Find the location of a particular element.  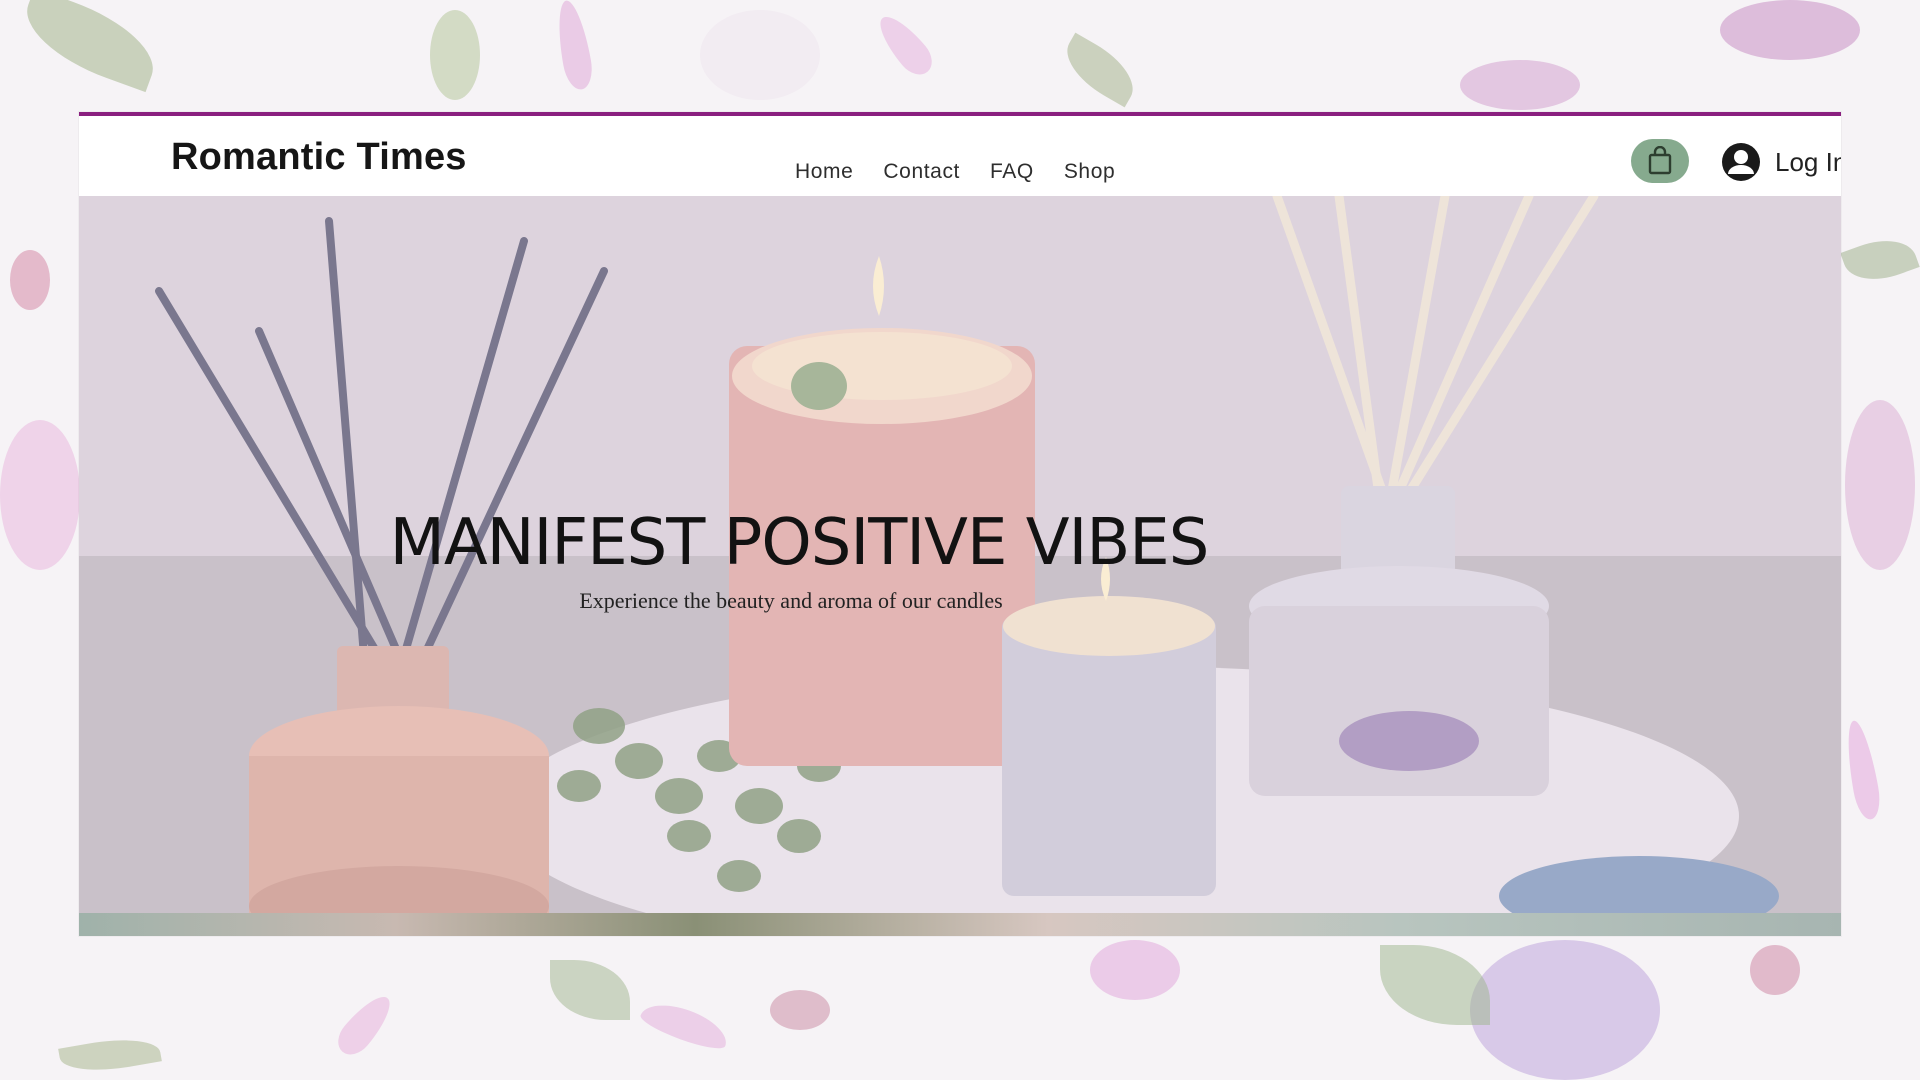

site-brand-name: Romantic Times is located at coordinates (319, 157).